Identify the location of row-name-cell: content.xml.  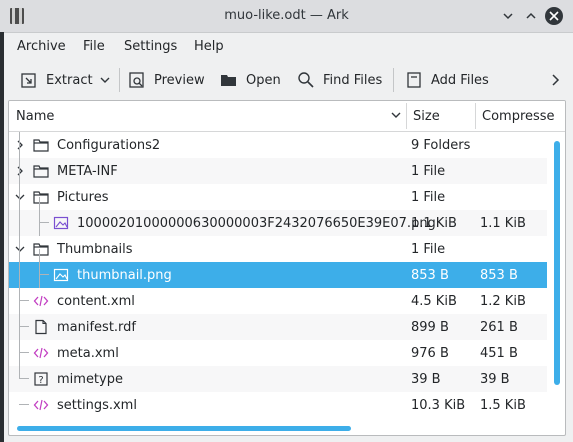
(84, 301).